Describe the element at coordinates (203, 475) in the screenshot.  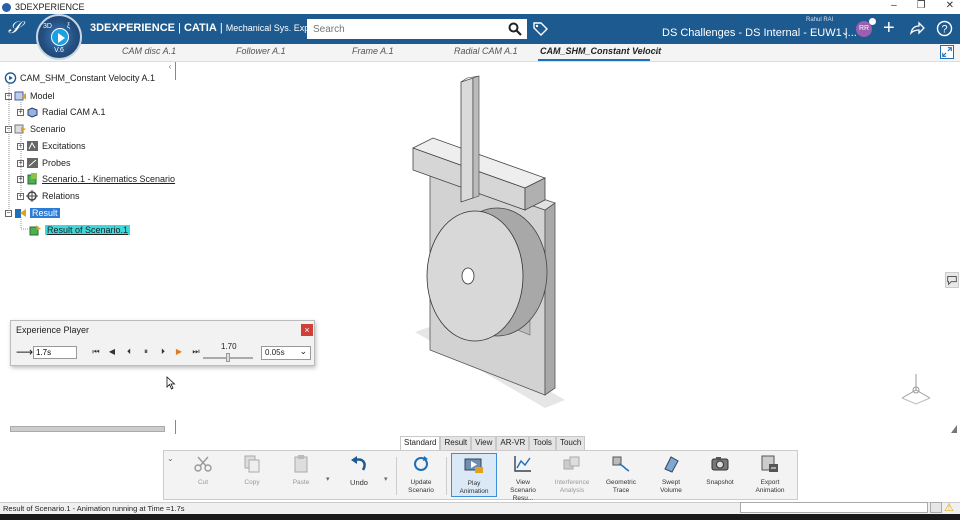
I see `cut-button: Cut` at that location.